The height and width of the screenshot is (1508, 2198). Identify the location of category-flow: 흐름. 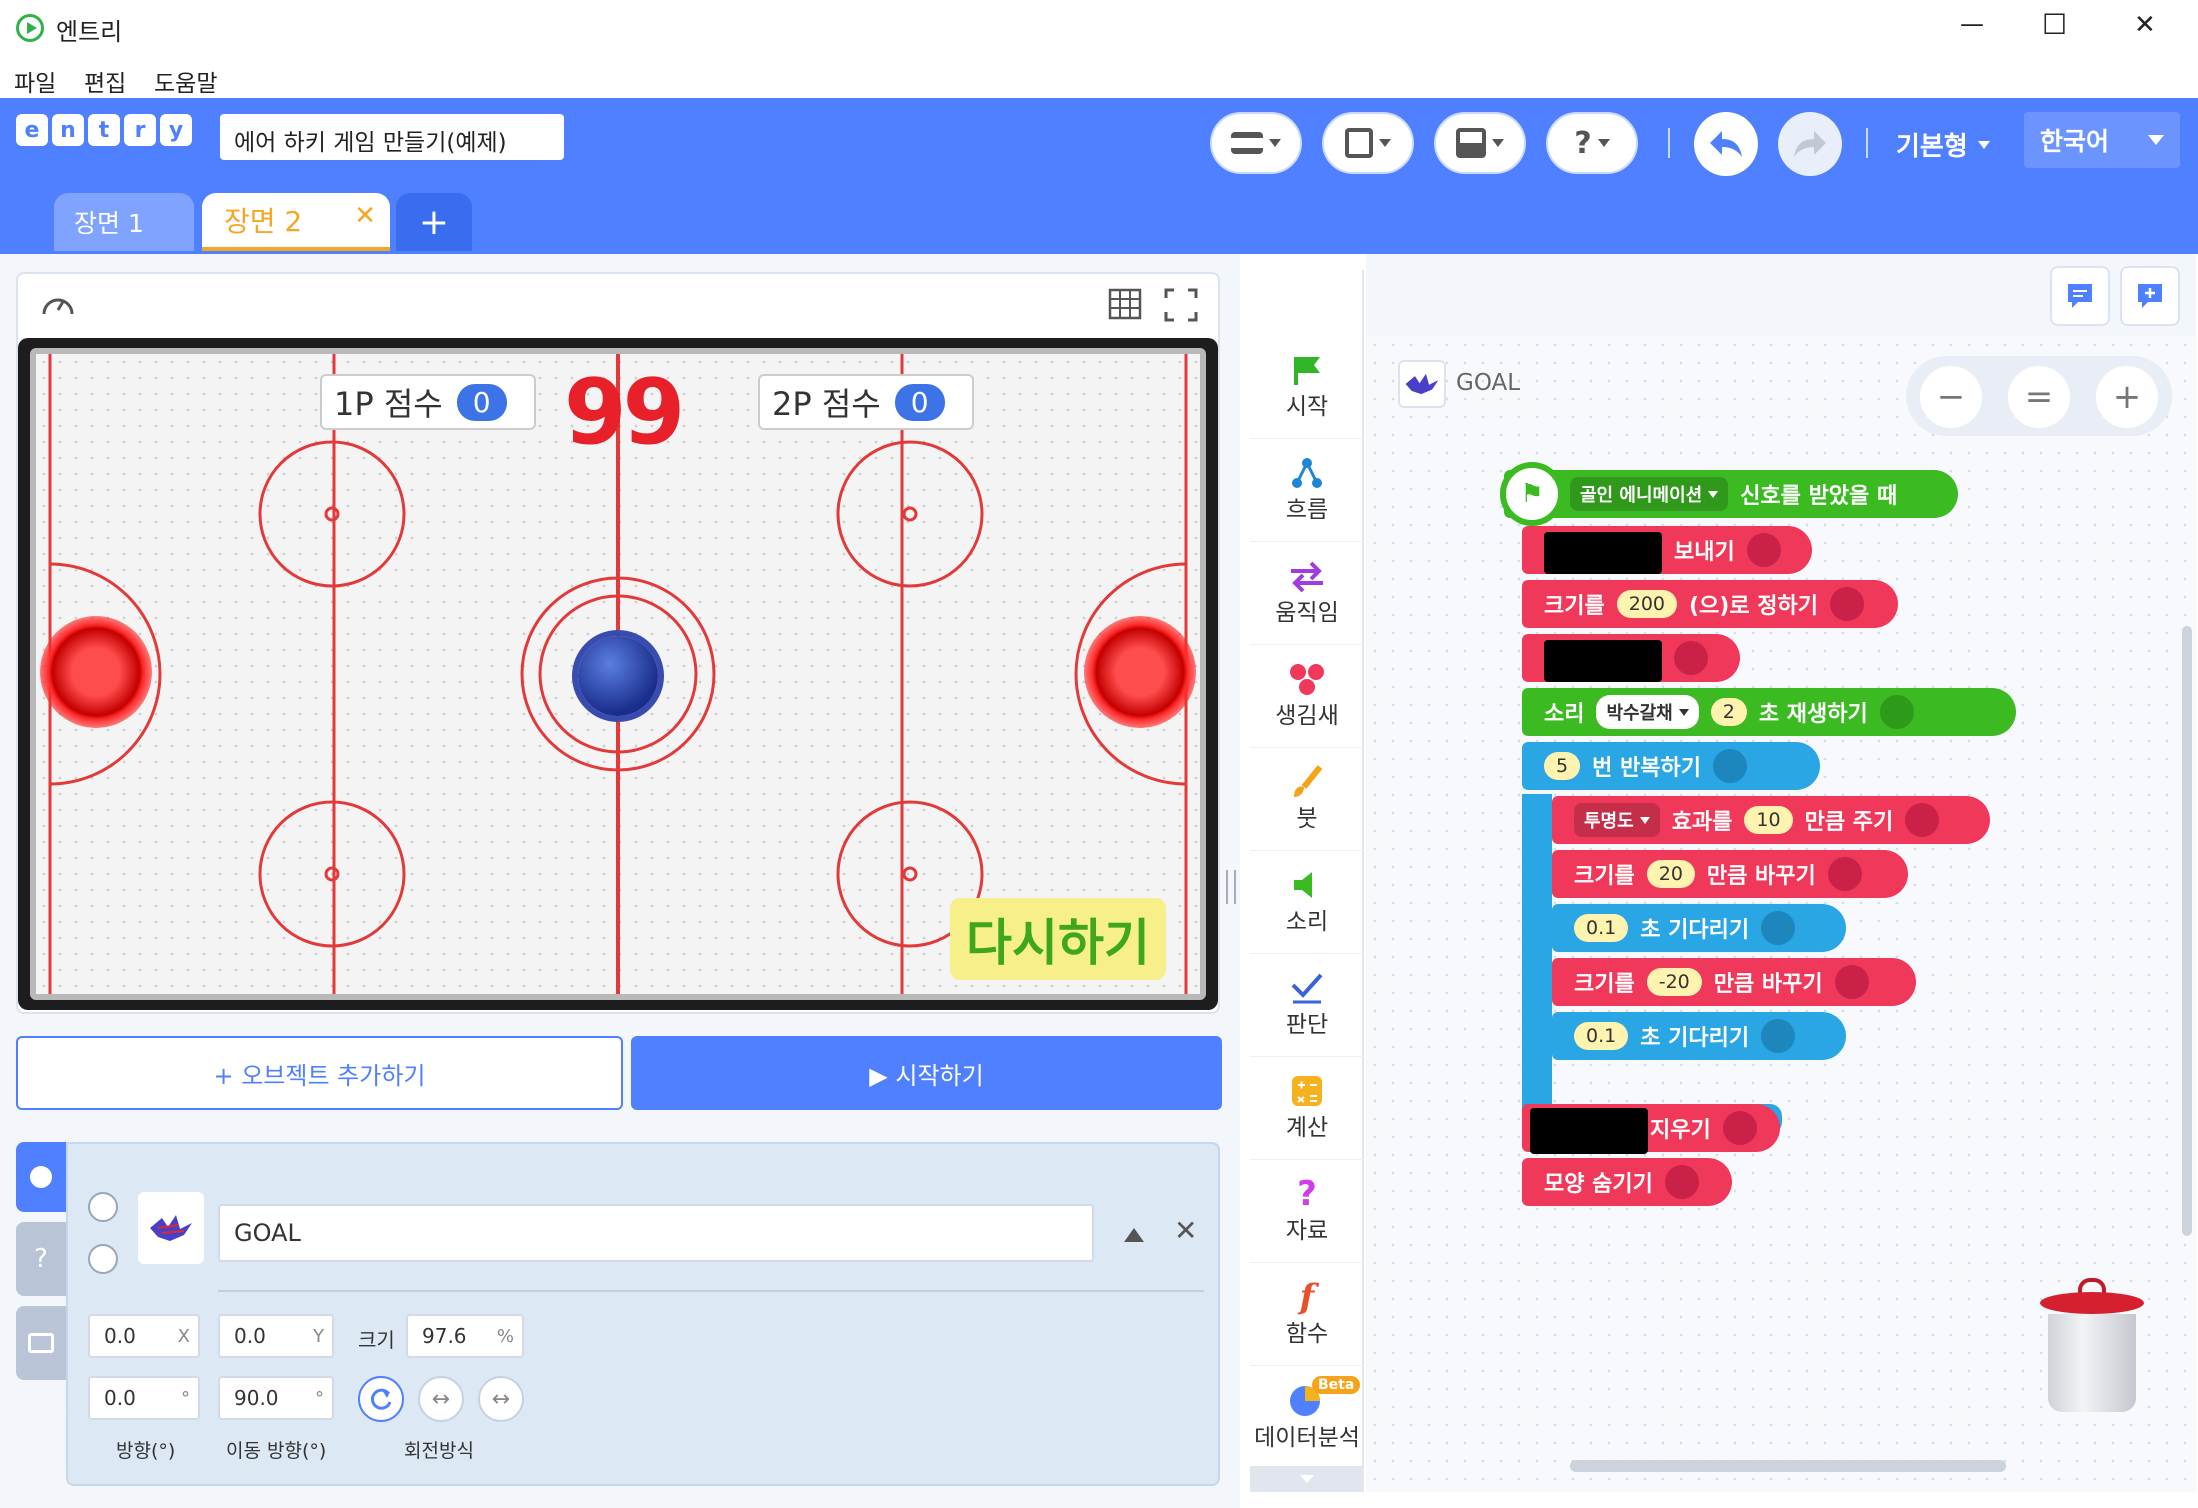
(1307, 490).